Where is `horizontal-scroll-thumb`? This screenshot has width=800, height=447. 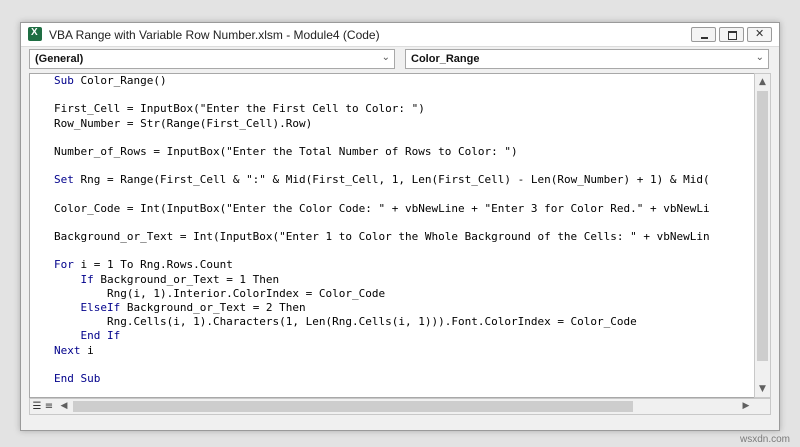 horizontal-scroll-thumb is located at coordinates (353, 406).